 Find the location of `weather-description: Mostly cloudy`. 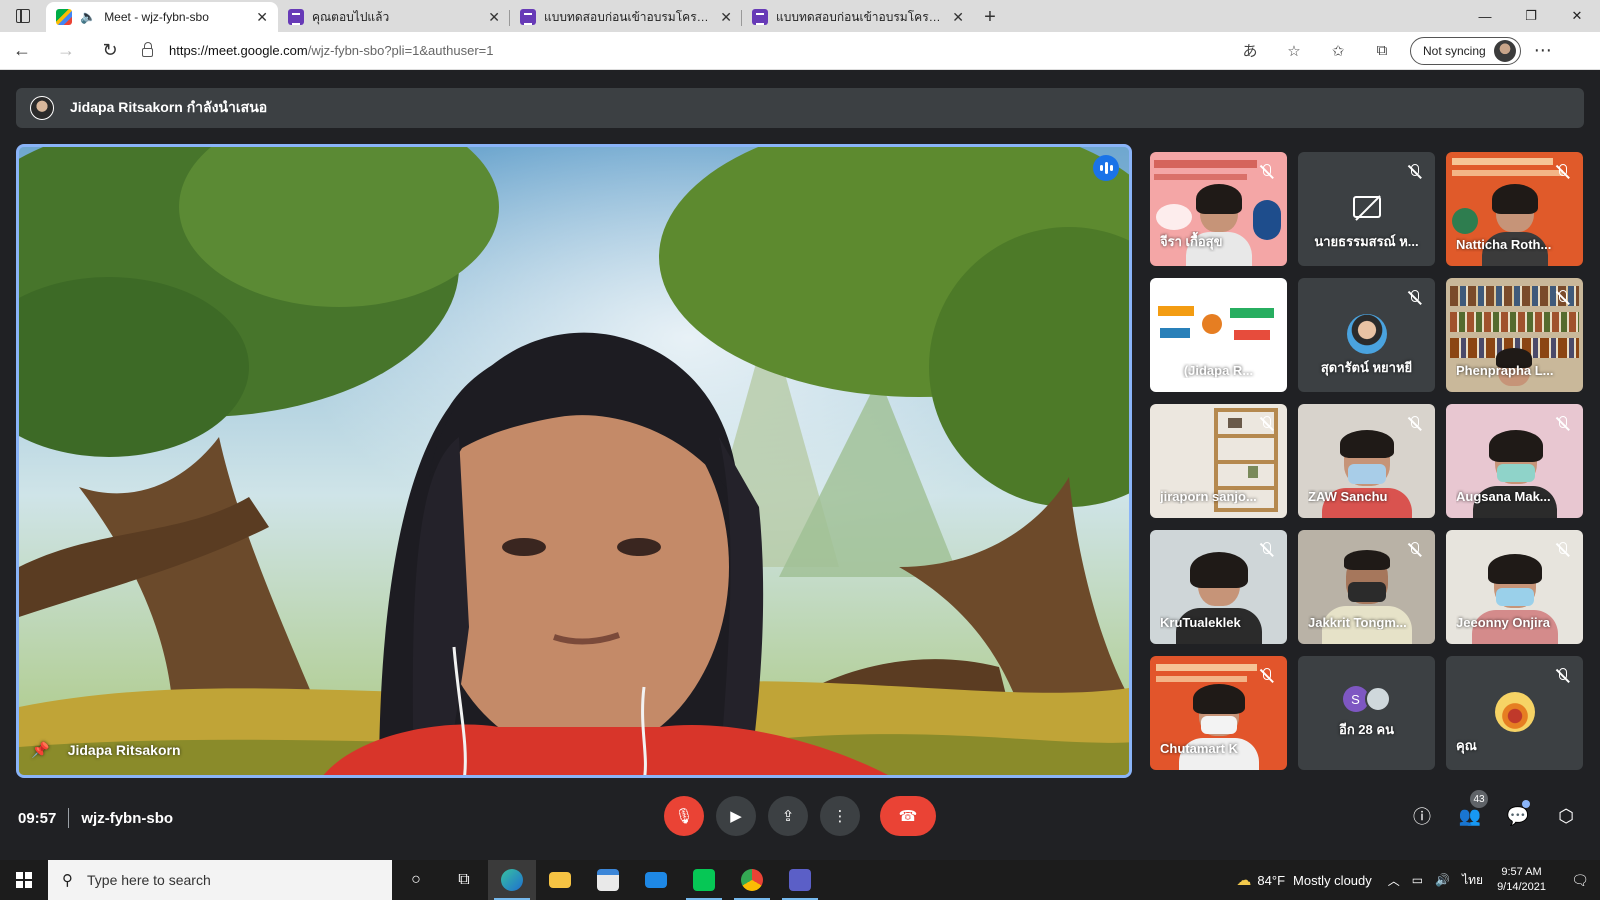

weather-description: Mostly cloudy is located at coordinates (1332, 880).